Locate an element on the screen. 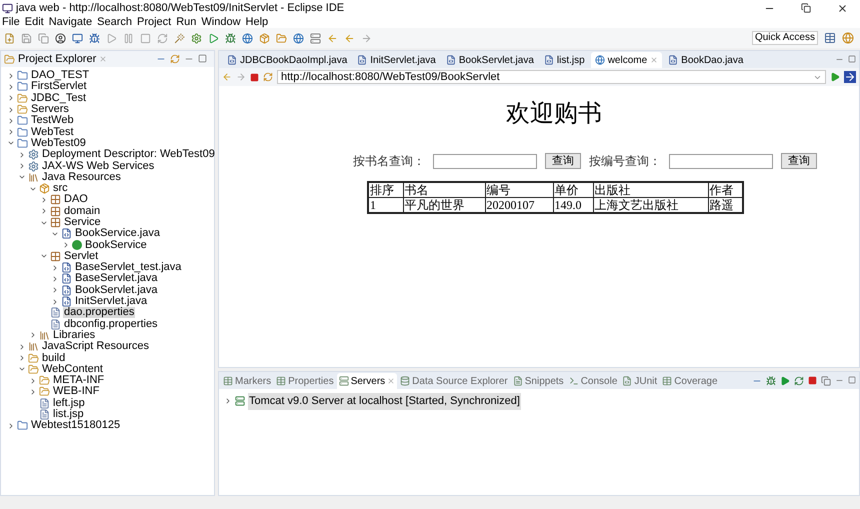  window-title: java web - http://localhost:8080/WebTest09/InitServlet - Eclipse IDE is located at coordinates (180, 8).